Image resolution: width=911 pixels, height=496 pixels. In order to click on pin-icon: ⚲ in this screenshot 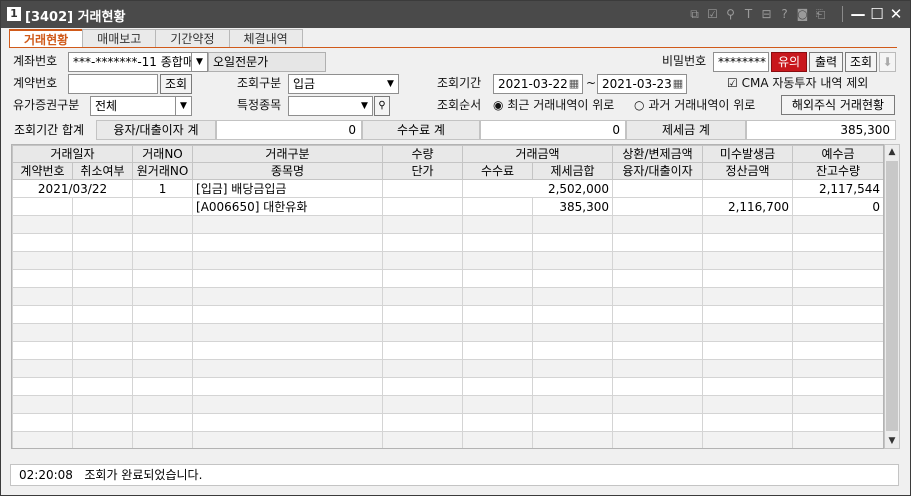, I will do `click(730, 14)`.